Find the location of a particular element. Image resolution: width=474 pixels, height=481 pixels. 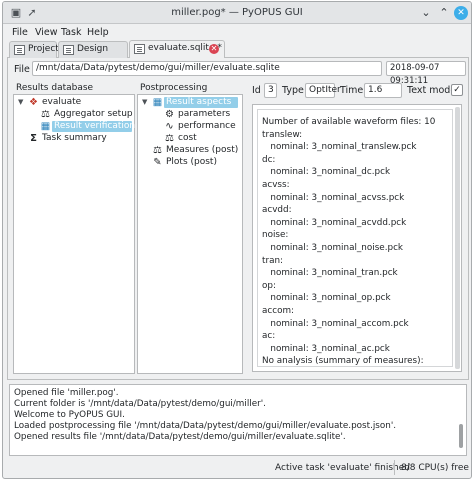

tree-item-result-aspects: ▼ ▦ Result aspects is located at coordinates (190, 102).